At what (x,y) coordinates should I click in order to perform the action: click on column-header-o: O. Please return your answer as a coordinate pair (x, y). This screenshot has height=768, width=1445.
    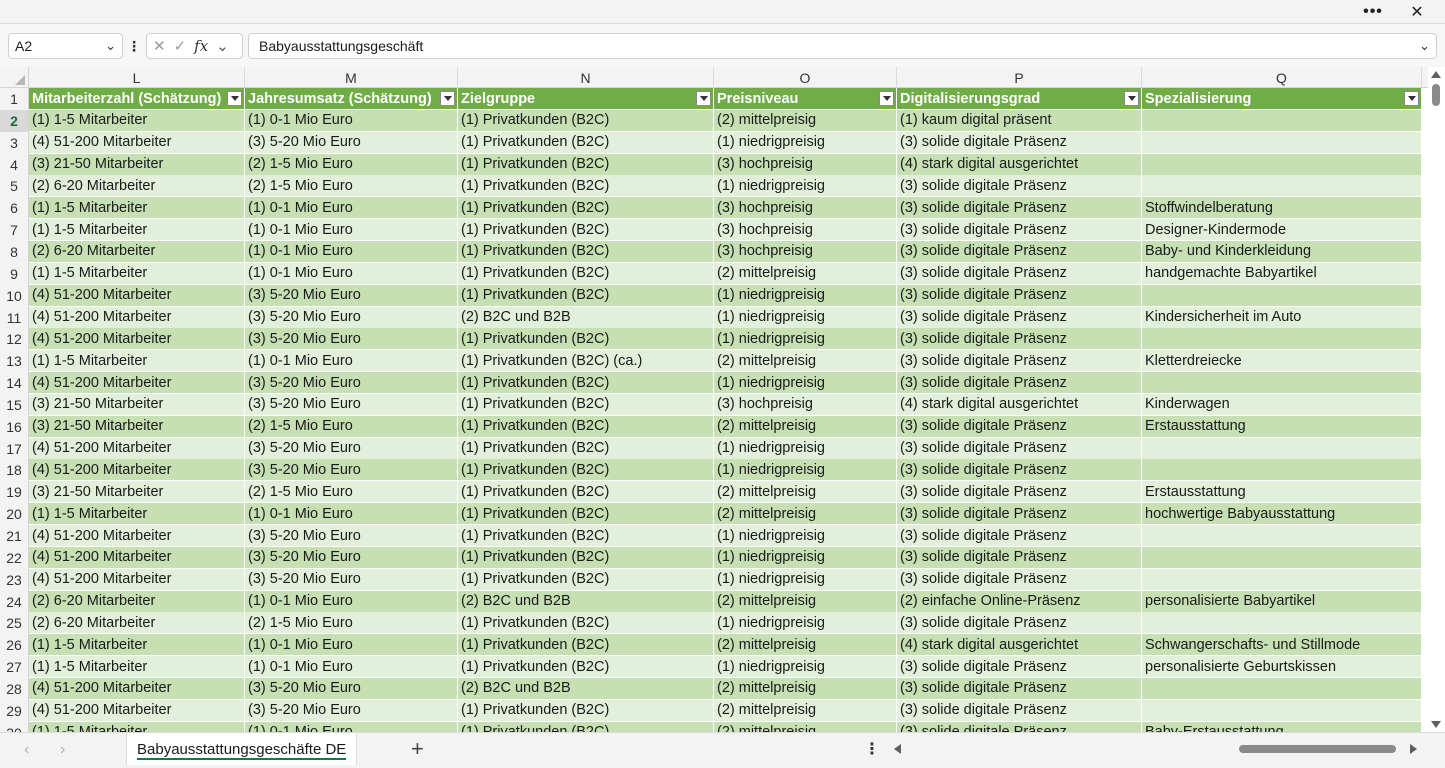
    Looking at the image, I should click on (805, 77).